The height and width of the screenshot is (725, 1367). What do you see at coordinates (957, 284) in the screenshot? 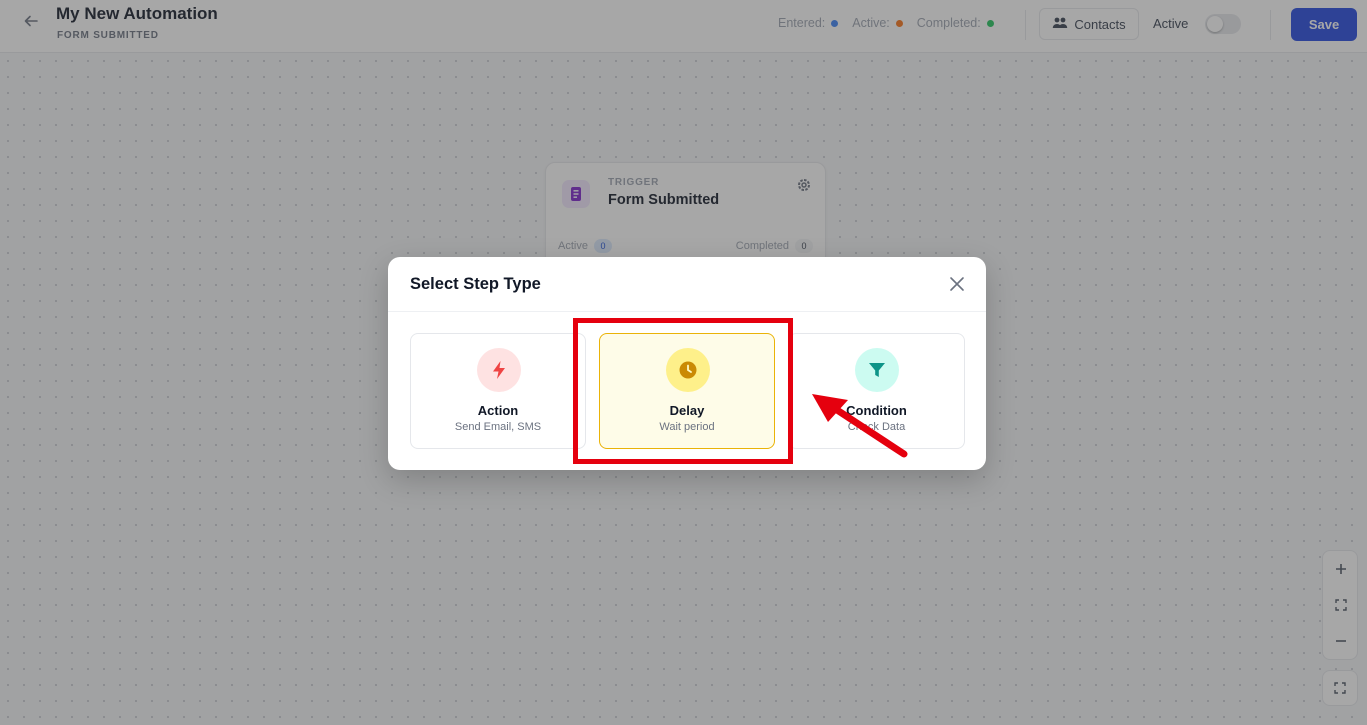
I see `close-icon` at bounding box center [957, 284].